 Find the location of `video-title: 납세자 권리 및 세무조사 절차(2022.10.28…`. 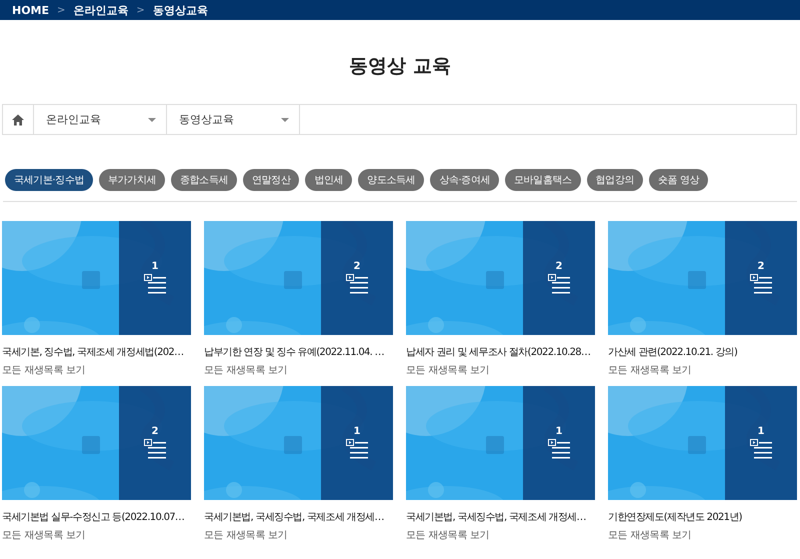

video-title: 납세자 권리 및 세무조사 절차(2022.10.28… is located at coordinates (498, 353).